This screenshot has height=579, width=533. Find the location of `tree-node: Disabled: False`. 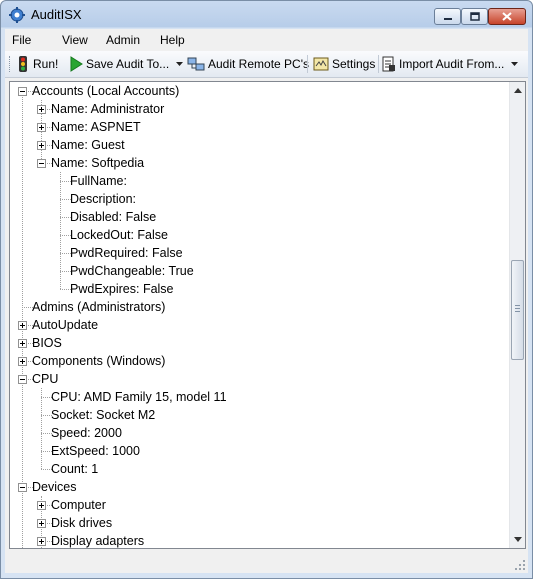

tree-node: Disabled: False is located at coordinates (113, 217).